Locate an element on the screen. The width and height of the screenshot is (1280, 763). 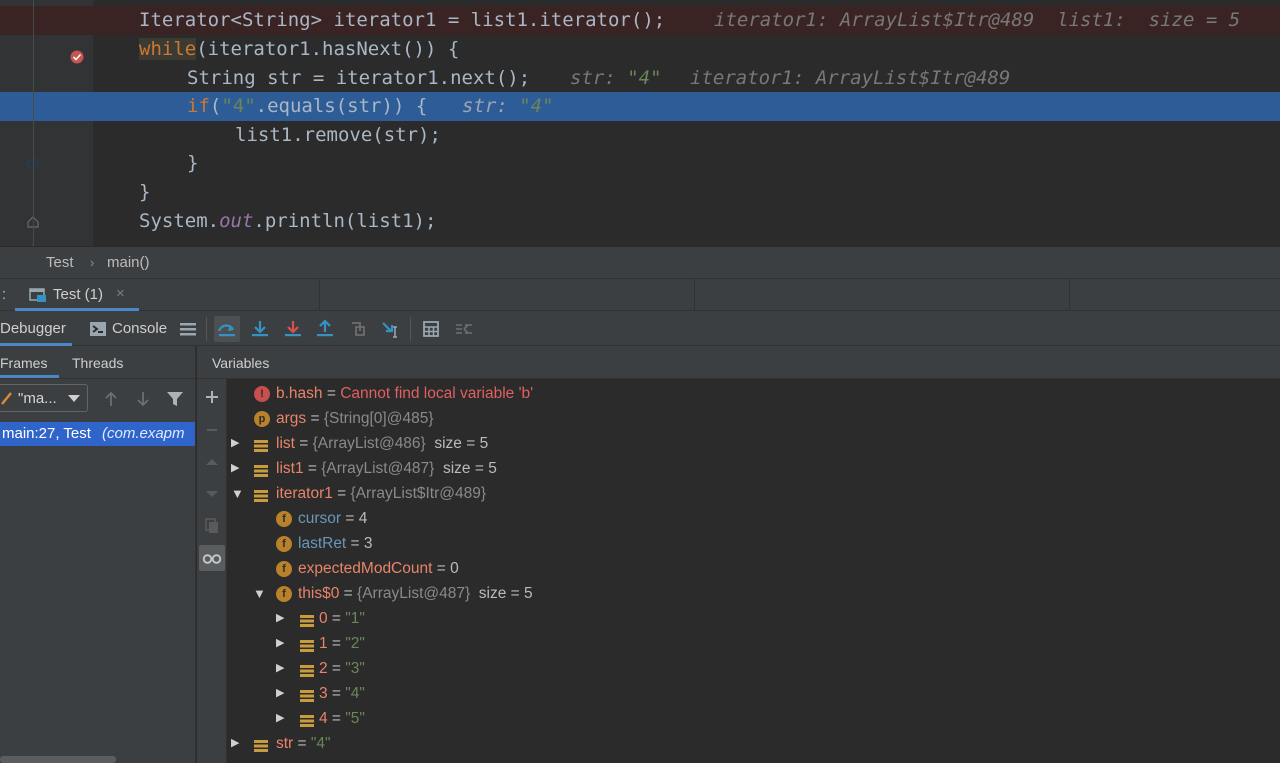
variable-reference: {ArrayList$Itr@489} is located at coordinates (418, 493).